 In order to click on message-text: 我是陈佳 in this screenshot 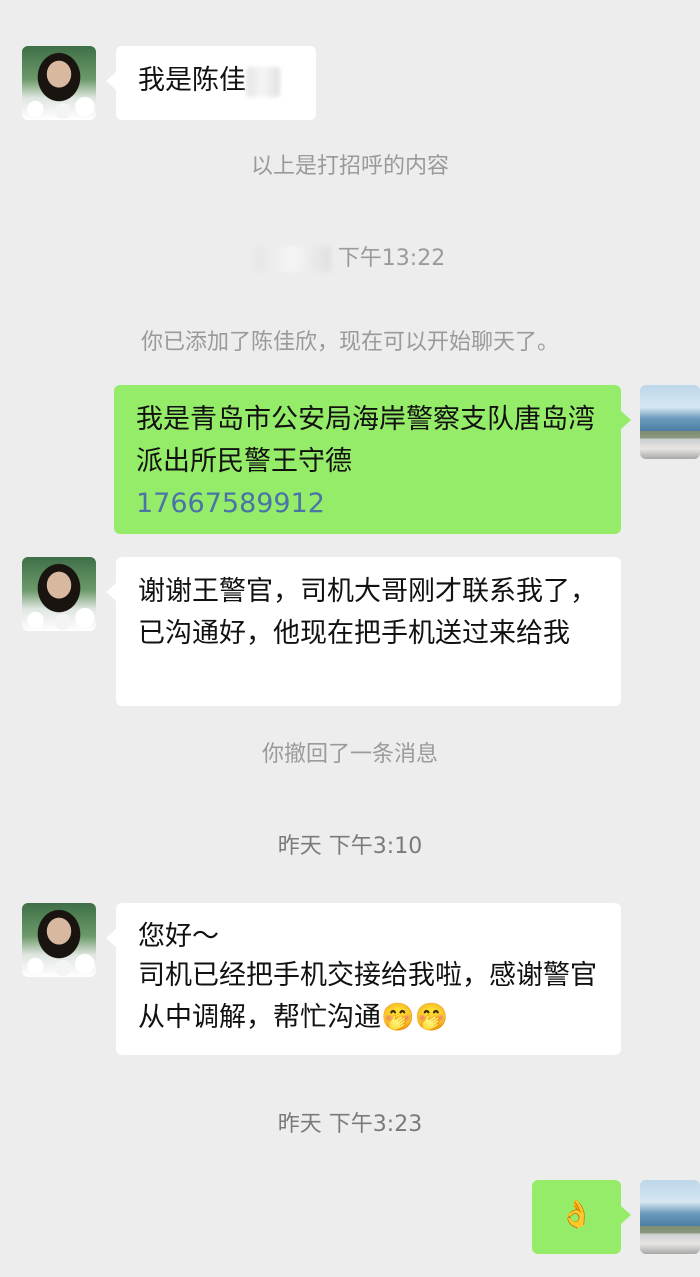, I will do `click(192, 80)`.